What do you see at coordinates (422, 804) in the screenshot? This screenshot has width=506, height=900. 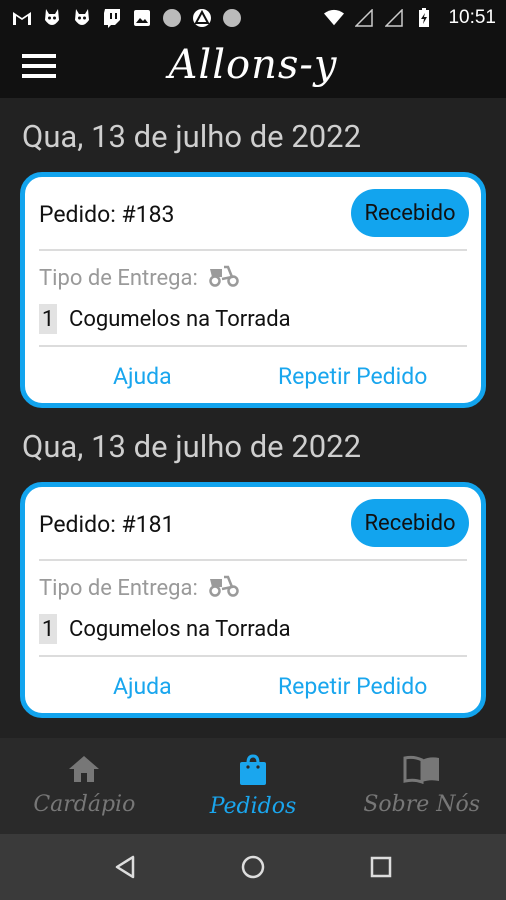 I see `nav-label: Sobre Nós` at bounding box center [422, 804].